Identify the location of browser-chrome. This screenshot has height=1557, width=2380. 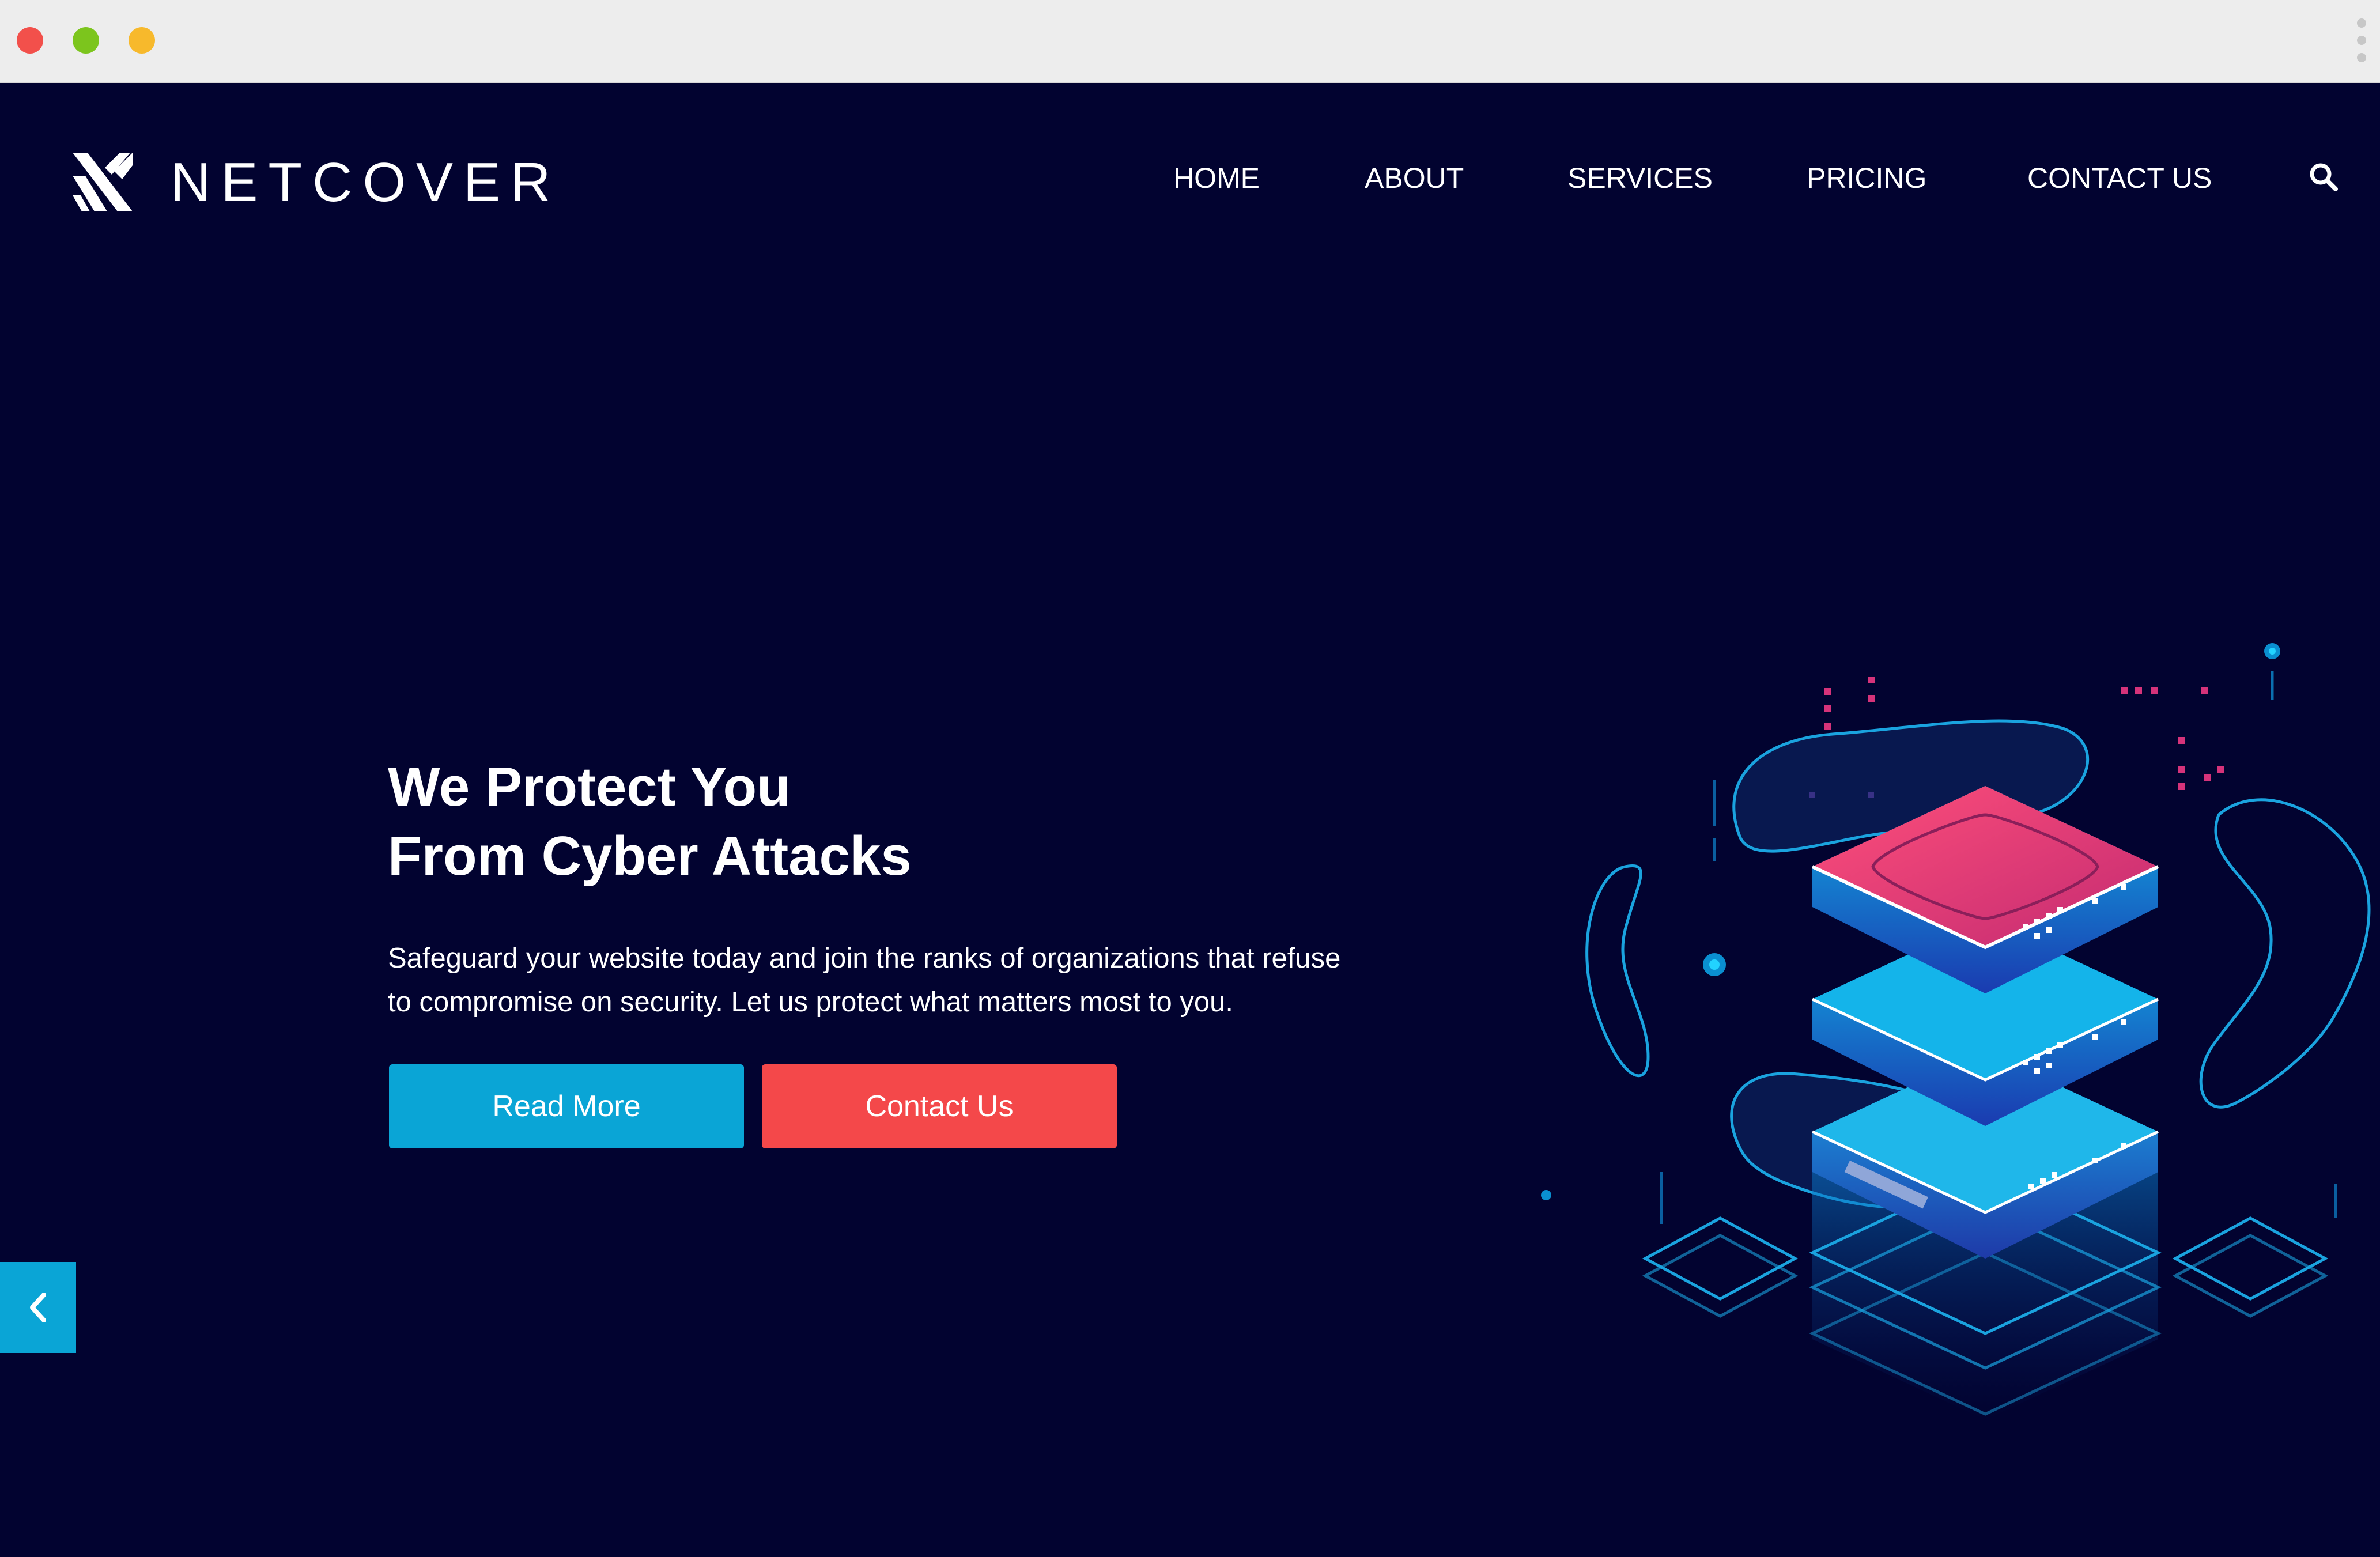
(1190, 41).